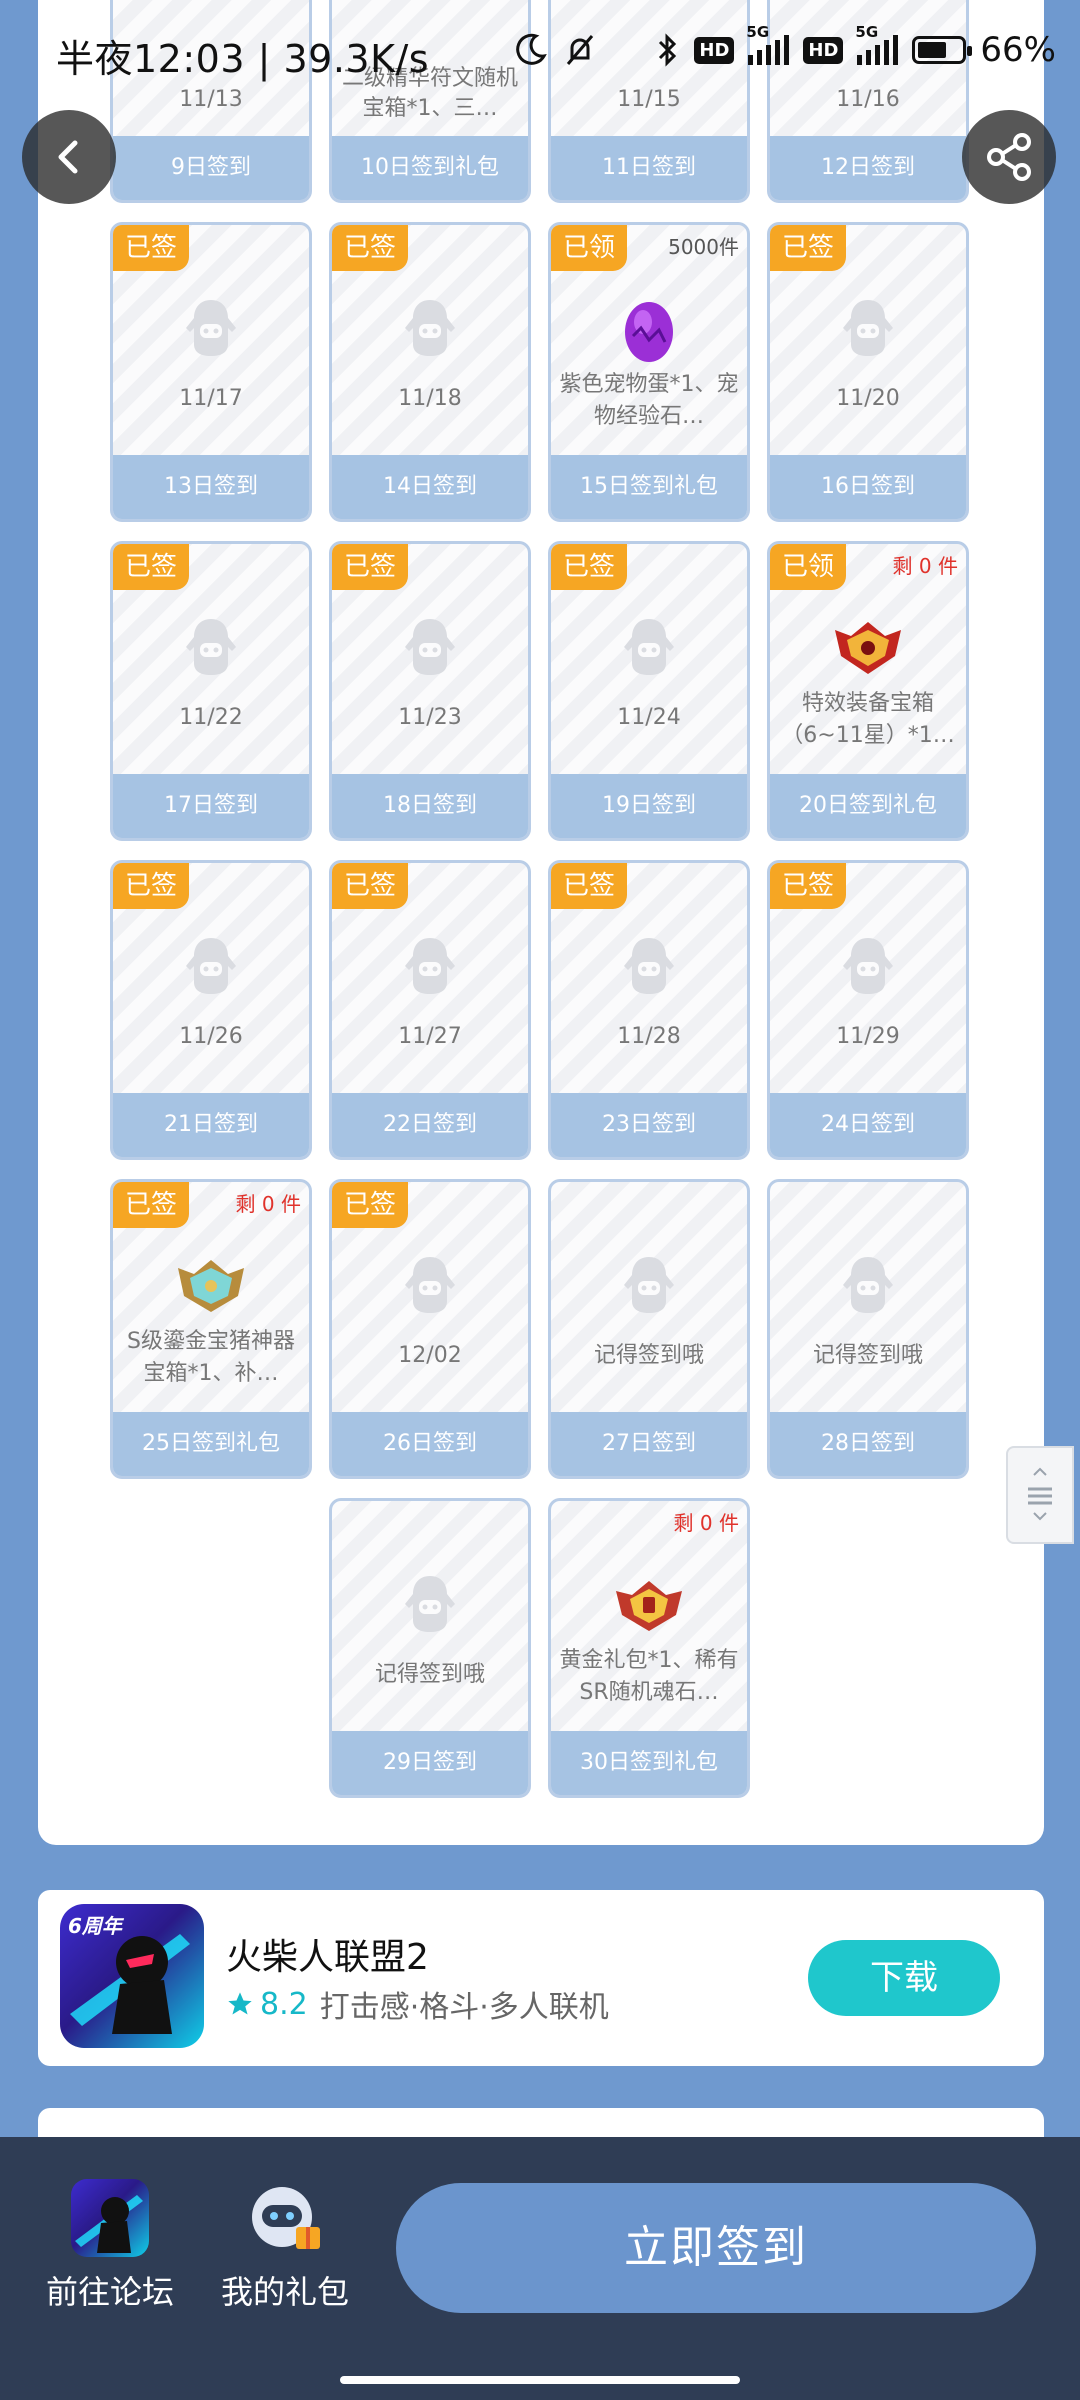 The width and height of the screenshot is (1080, 2400). I want to click on checkin-card-day-17: 已签 11/22 17日签到, so click(211, 691).